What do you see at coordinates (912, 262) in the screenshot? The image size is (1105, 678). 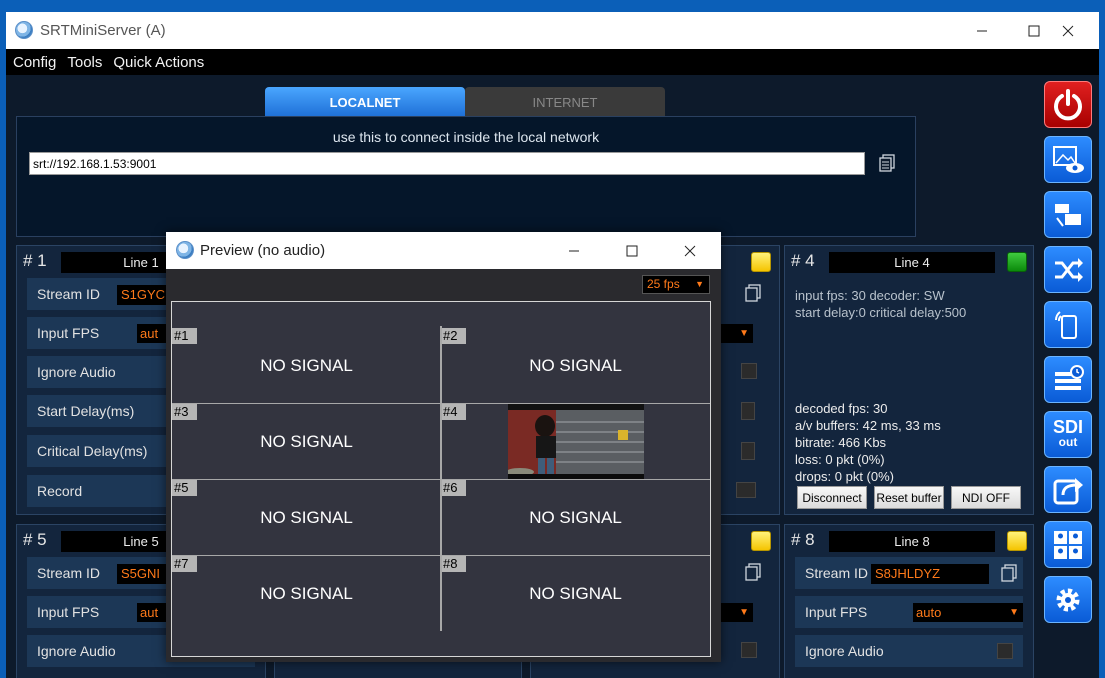 I see `line-name: Line 4` at bounding box center [912, 262].